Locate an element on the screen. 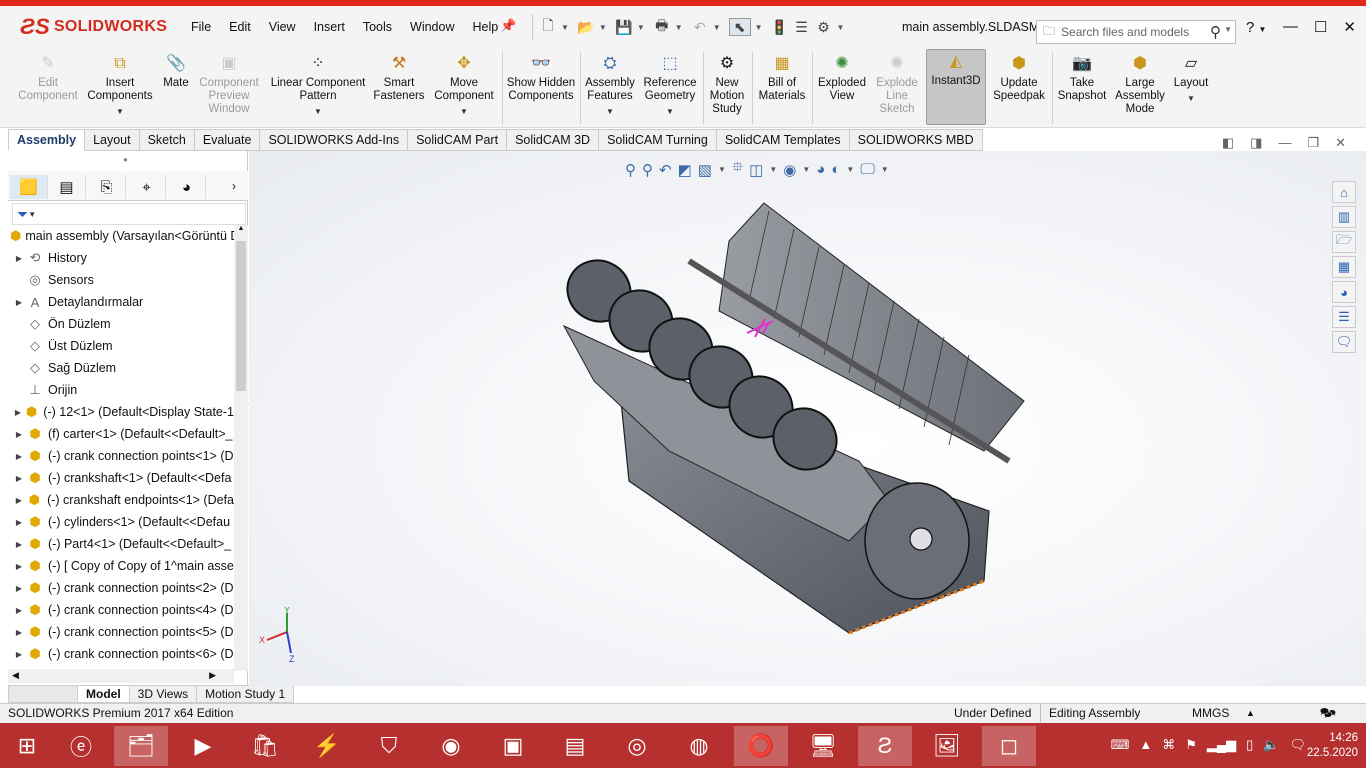 Image resolution: width=1366 pixels, height=768 pixels. tree-item: ▶ ⬢ (-) crank connection points<4> (D is located at coordinates (121, 610).